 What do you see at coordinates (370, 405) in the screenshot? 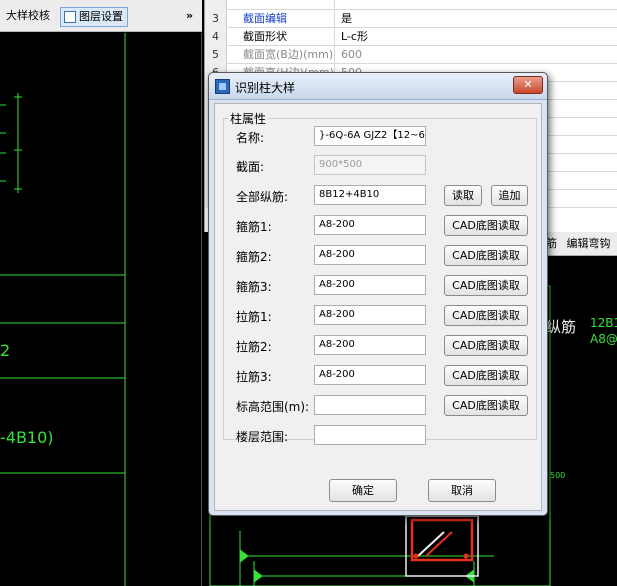
I see `elevation-range-input` at bounding box center [370, 405].